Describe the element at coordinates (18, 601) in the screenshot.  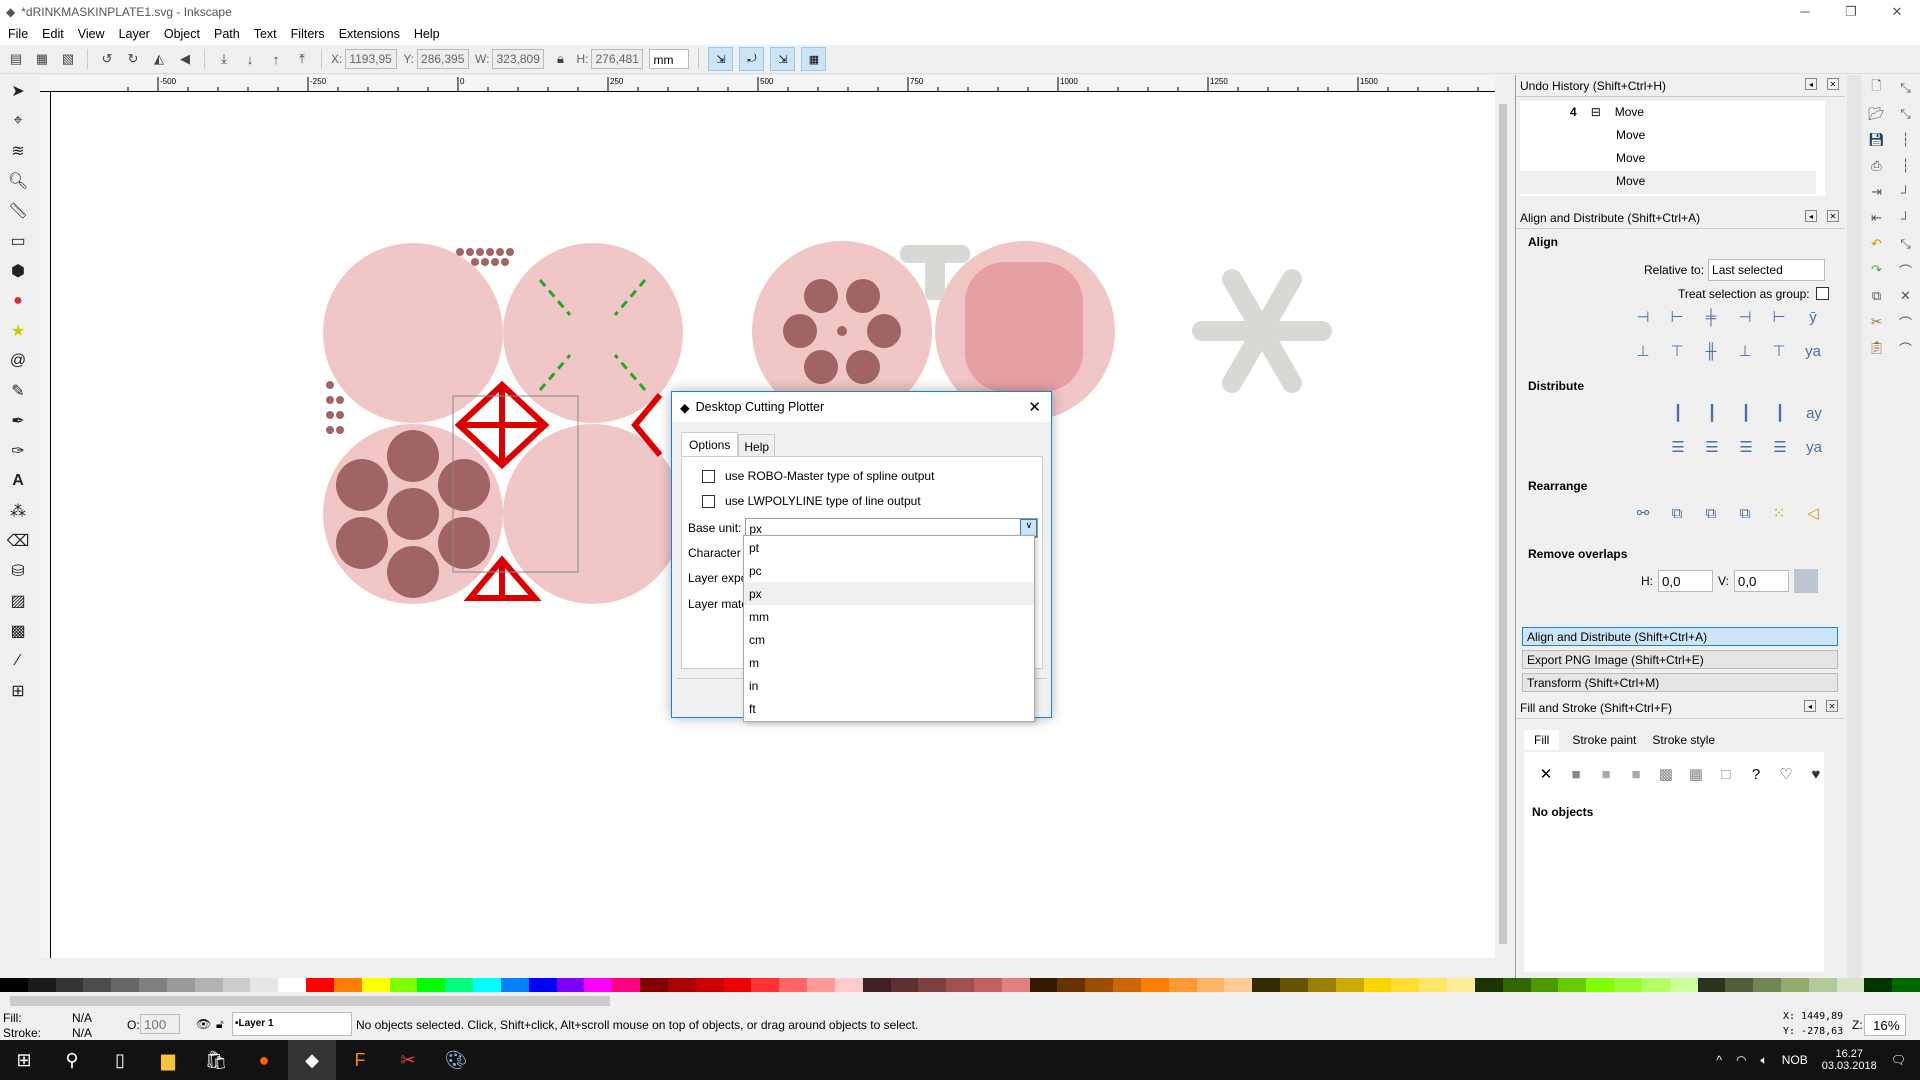
I see `gradient-tool-icon: ▨` at that location.